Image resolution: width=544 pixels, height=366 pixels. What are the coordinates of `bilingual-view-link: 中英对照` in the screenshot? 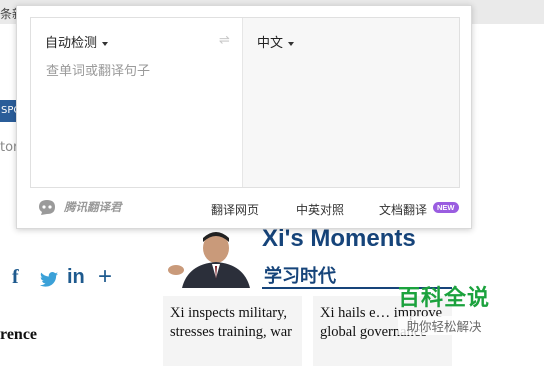 It's located at (320, 209).